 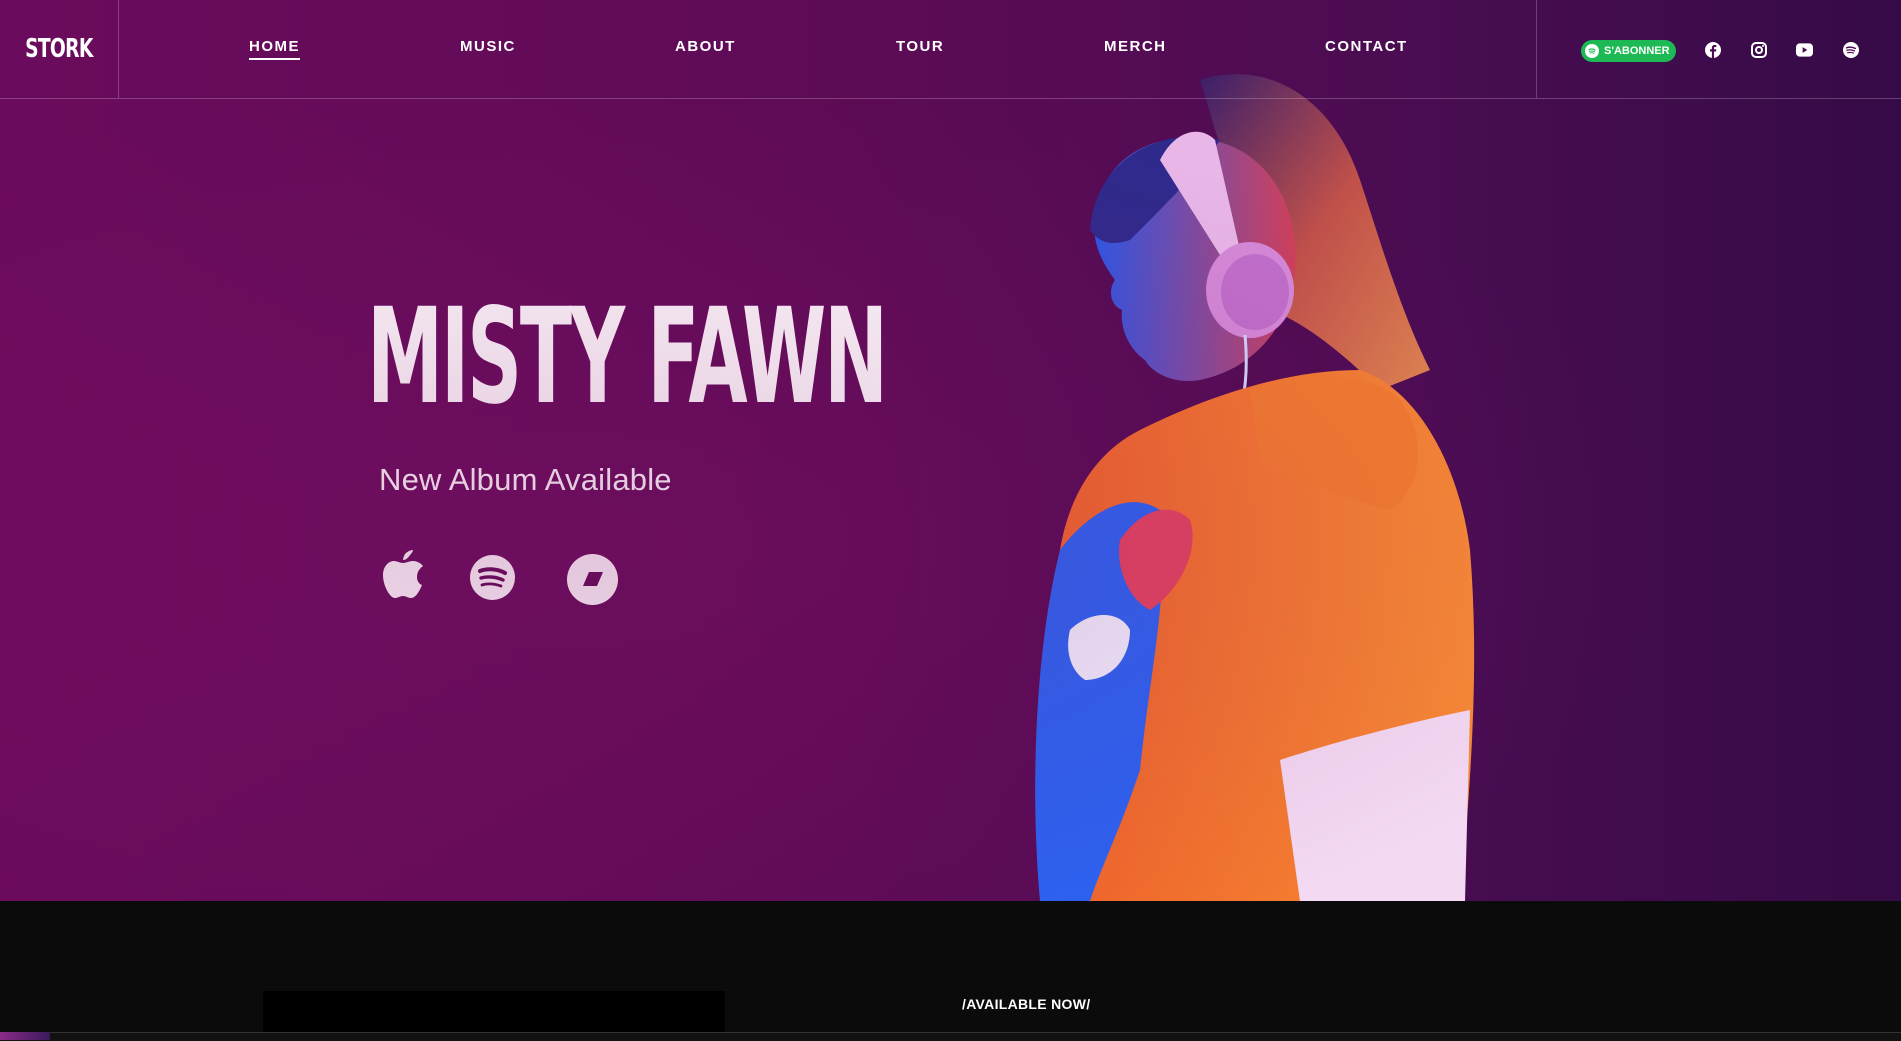 I want to click on youtube-icon, so click(x=1804, y=49).